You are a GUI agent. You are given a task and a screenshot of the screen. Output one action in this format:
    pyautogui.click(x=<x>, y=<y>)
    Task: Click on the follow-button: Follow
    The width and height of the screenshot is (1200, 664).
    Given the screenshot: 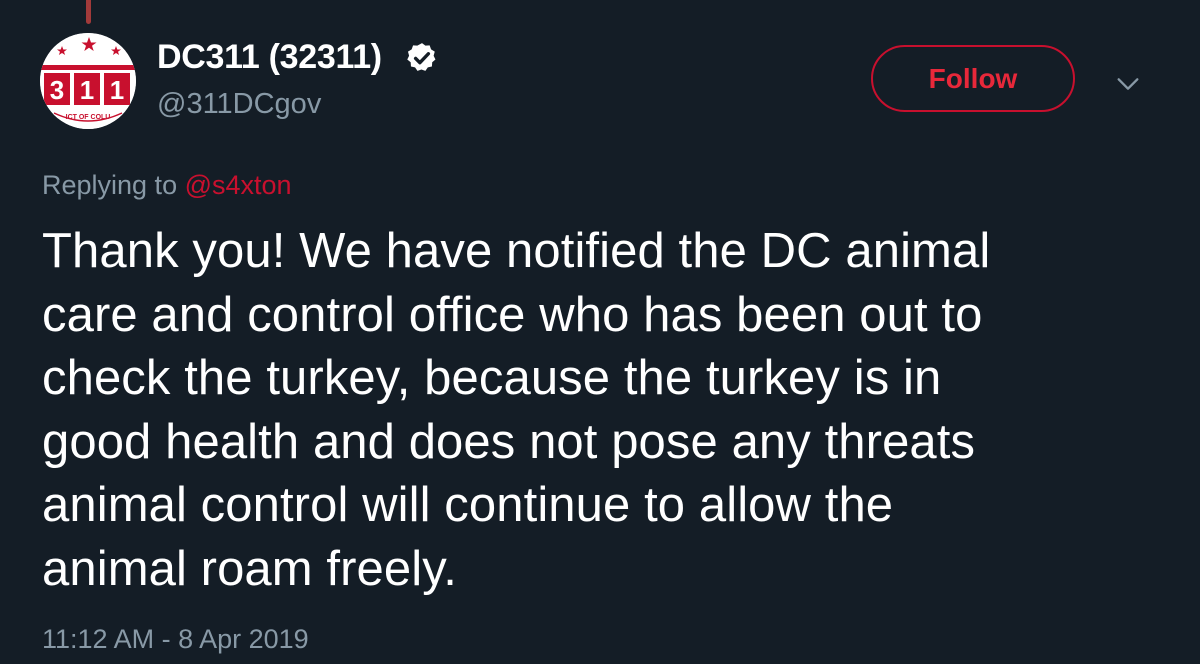 What is the action you would take?
    pyautogui.click(x=973, y=78)
    